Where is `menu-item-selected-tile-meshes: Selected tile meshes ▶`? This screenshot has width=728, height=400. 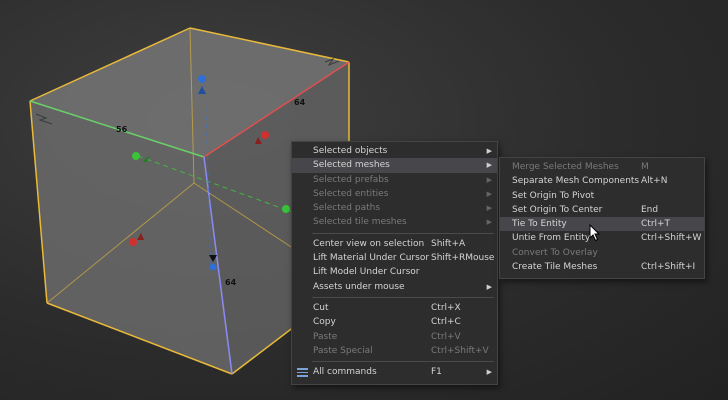
menu-item-selected-tile-meshes: Selected tile meshes ▶ is located at coordinates (394, 222).